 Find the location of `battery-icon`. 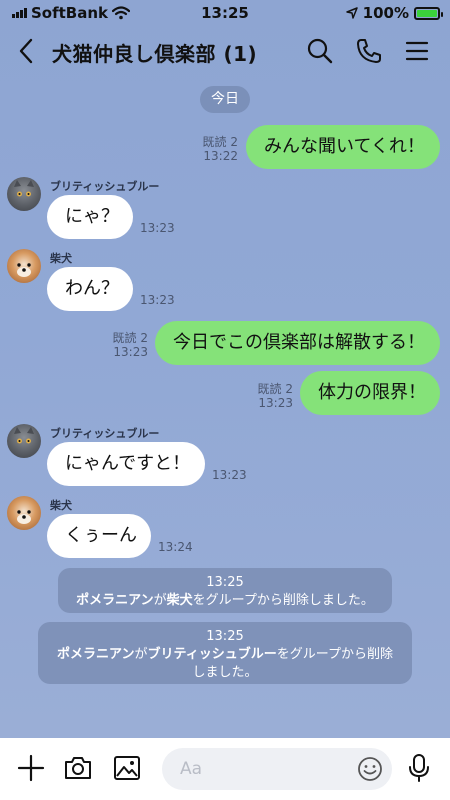

battery-icon is located at coordinates (428, 13).